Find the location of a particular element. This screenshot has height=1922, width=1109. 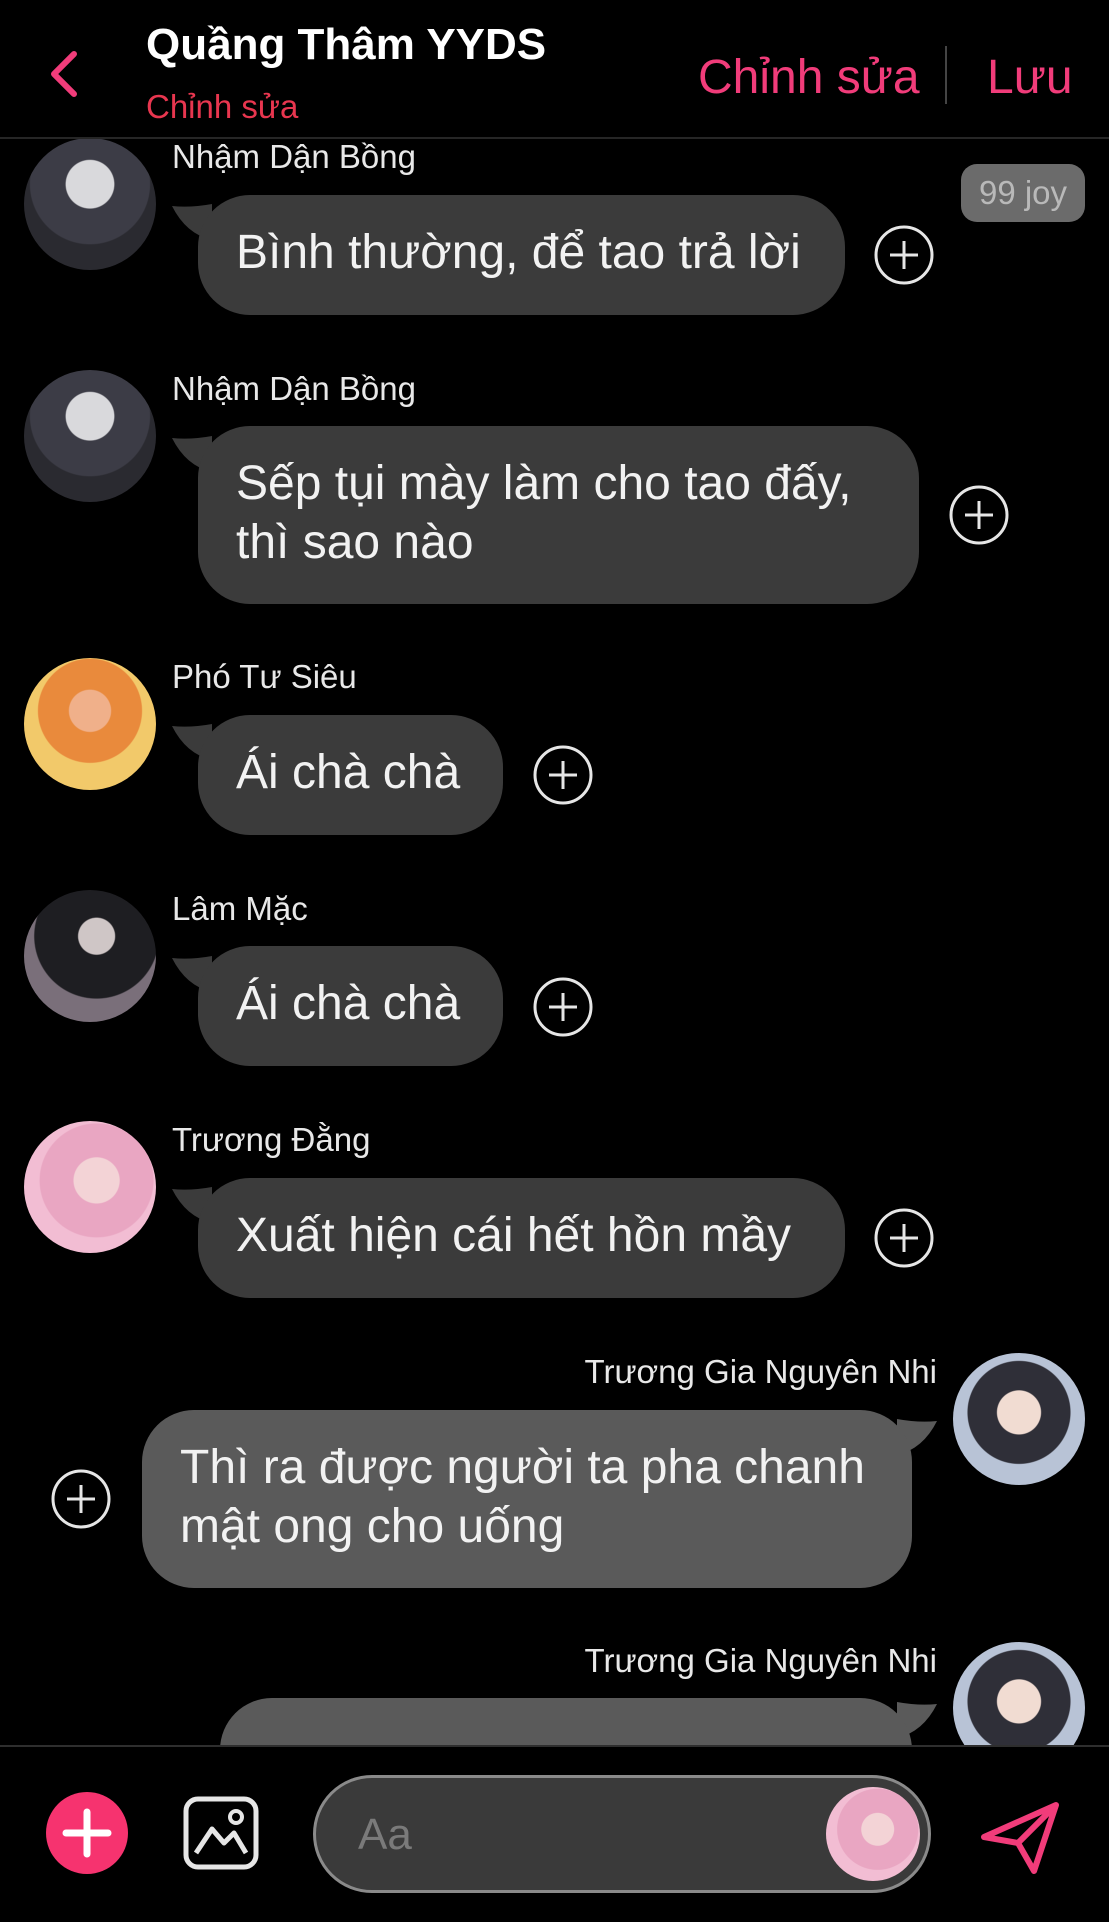

edit-button: Chỉnh sửa is located at coordinates (809, 77).